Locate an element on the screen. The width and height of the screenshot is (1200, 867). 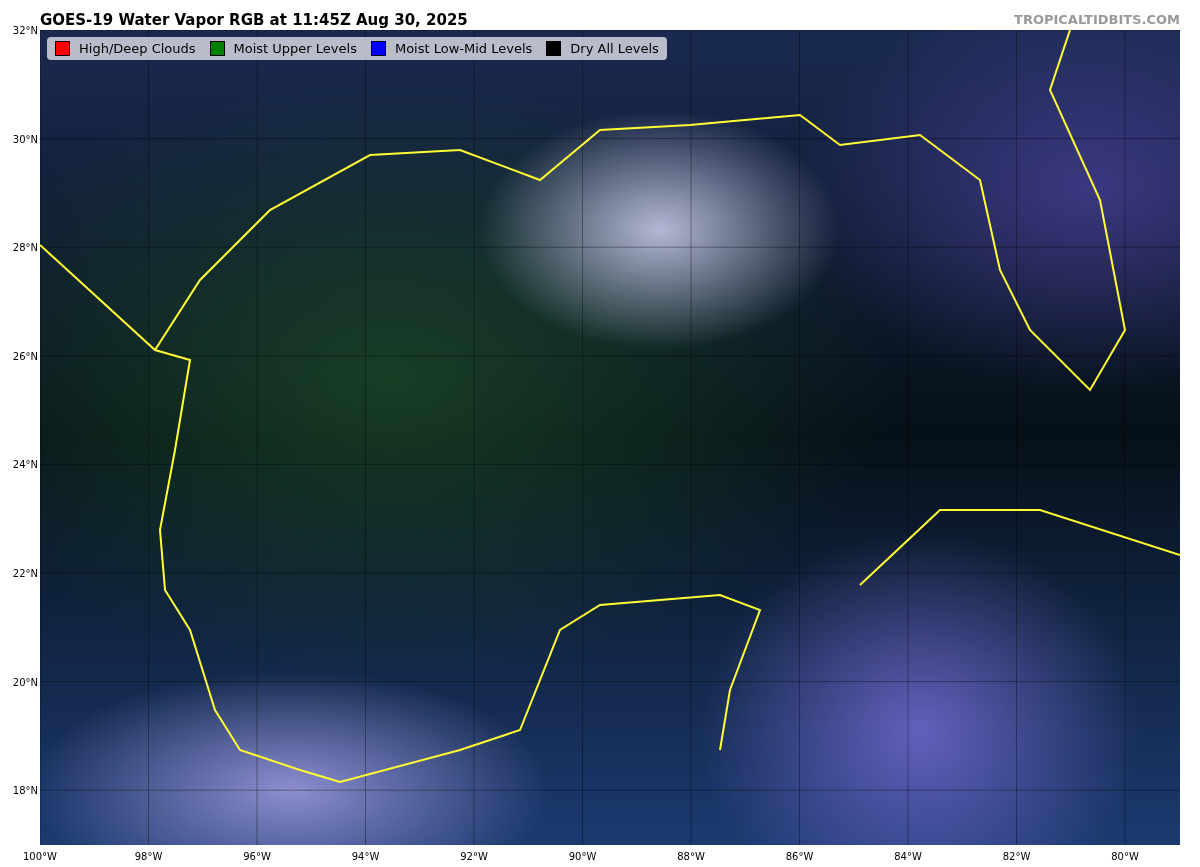
legend-label: Moist Low-Mid Levels is located at coordinates (463, 48).